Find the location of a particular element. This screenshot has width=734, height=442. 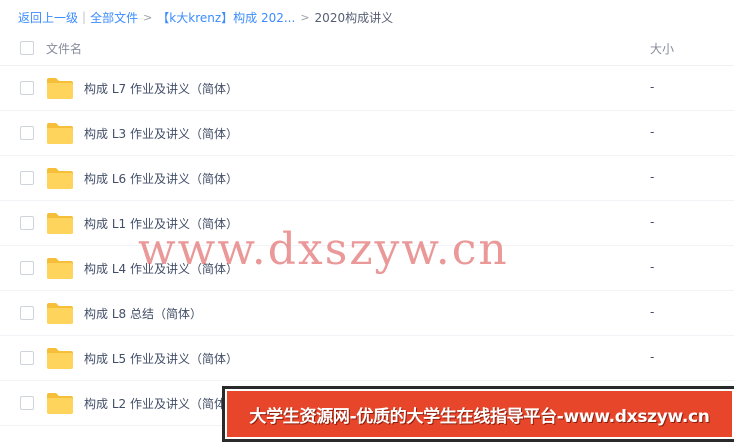

back-link: 返回上一级 is located at coordinates (48, 17).